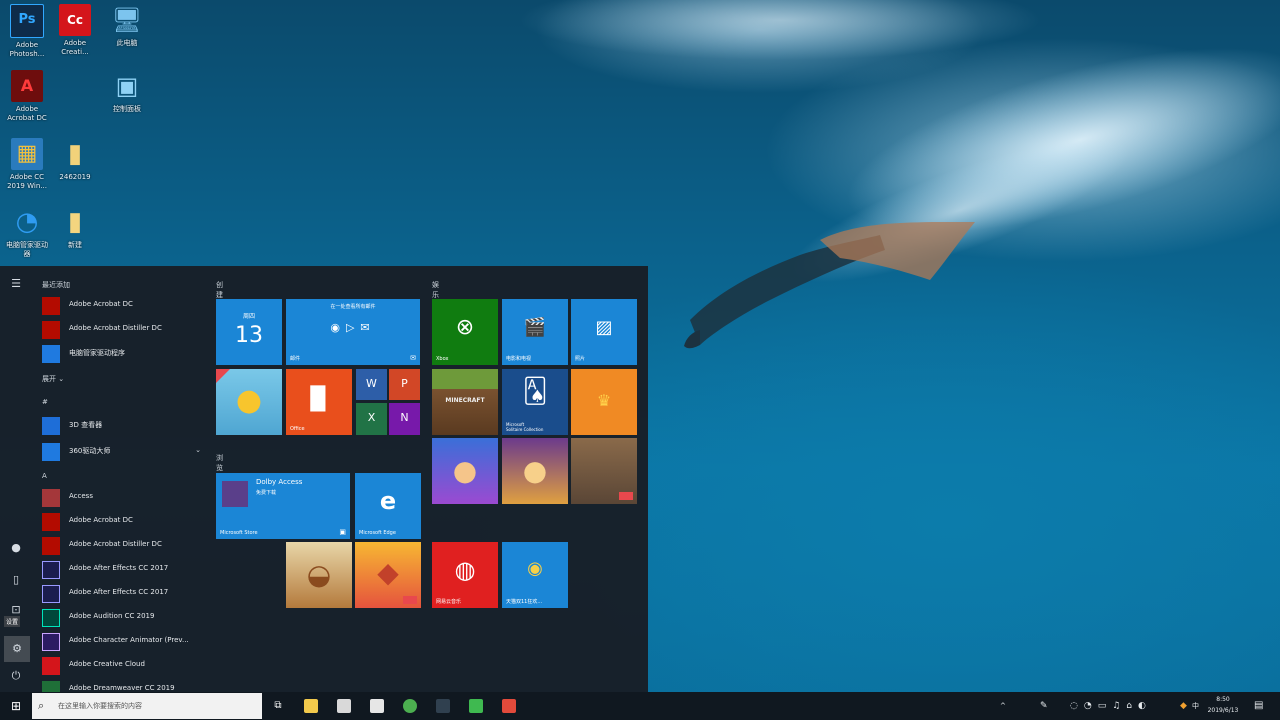 The image size is (1280, 720). What do you see at coordinates (249, 402) in the screenshot?
I see `tile-bird-game: ●` at bounding box center [249, 402].